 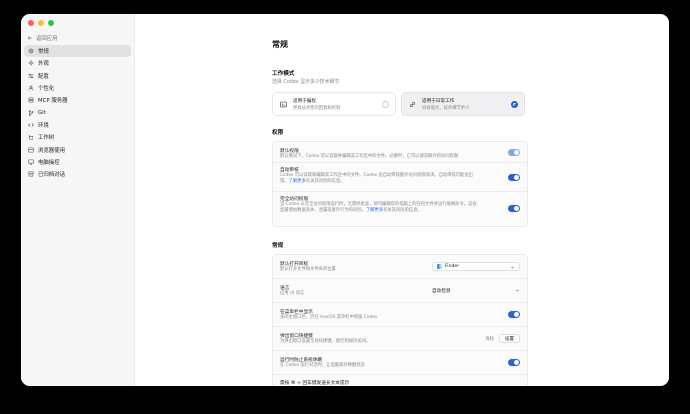 I want to click on select-value: 自动检测, so click(x=441, y=291).